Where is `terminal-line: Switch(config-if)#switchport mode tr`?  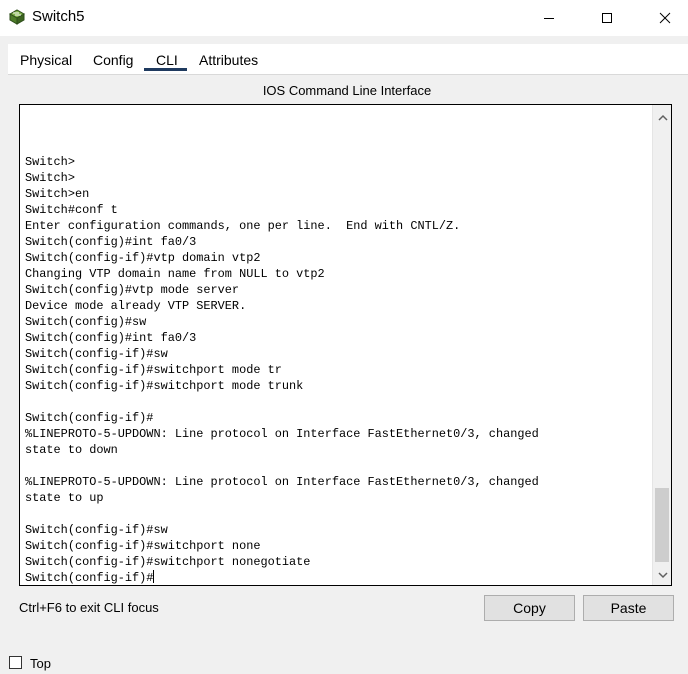 terminal-line: Switch(config-if)#switchport mode tr is located at coordinates (153, 370).